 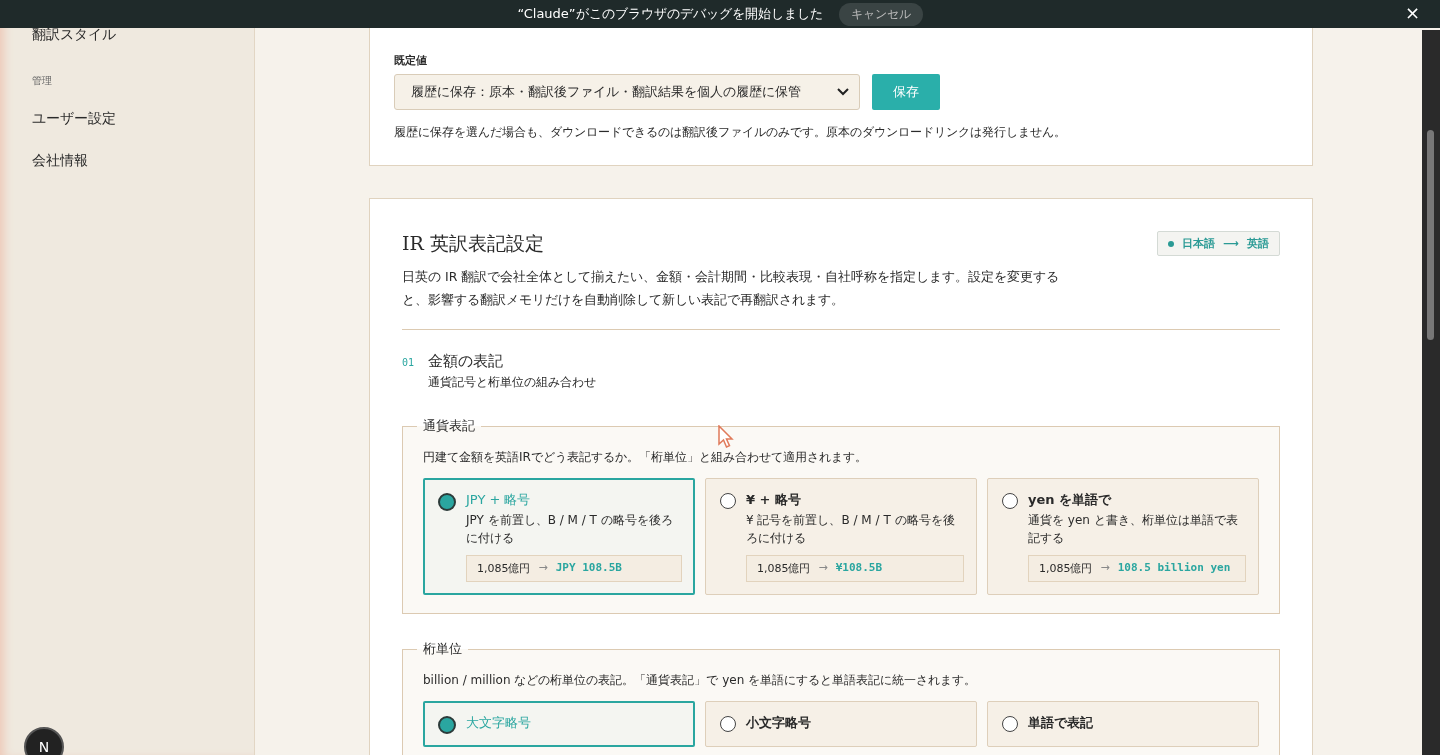 What do you see at coordinates (74, 35) in the screenshot?
I see `sidebar-item: 翻訳スタイル` at bounding box center [74, 35].